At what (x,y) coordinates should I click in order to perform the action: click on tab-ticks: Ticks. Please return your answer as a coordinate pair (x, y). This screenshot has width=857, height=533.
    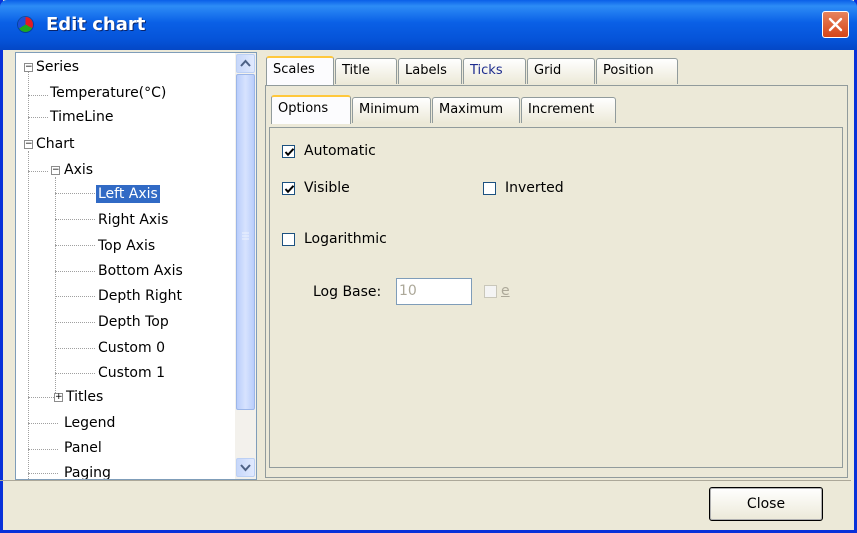
    Looking at the image, I should click on (494, 71).